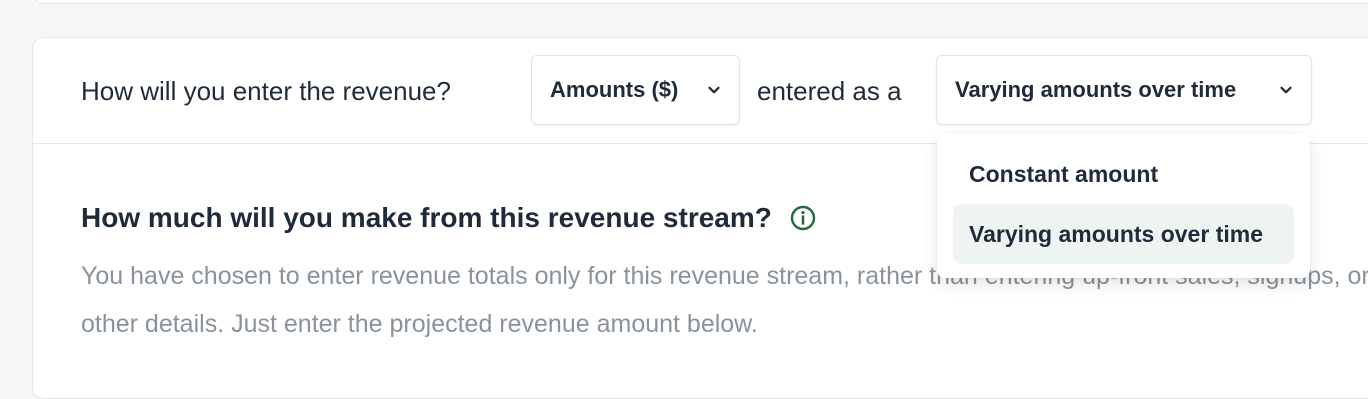  I want to click on menu-item-label: Constant amount, so click(1064, 173).